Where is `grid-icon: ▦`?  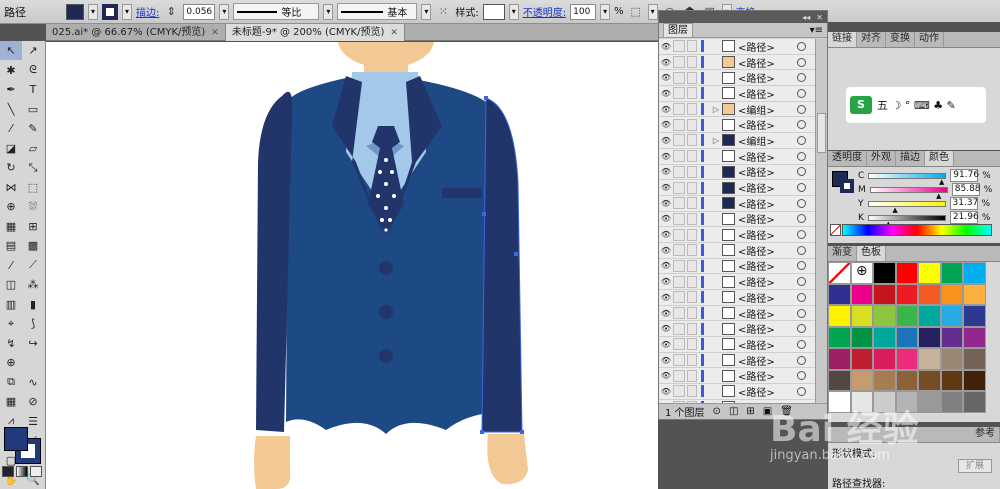
grid-icon: ▦ is located at coordinates (11, 401).